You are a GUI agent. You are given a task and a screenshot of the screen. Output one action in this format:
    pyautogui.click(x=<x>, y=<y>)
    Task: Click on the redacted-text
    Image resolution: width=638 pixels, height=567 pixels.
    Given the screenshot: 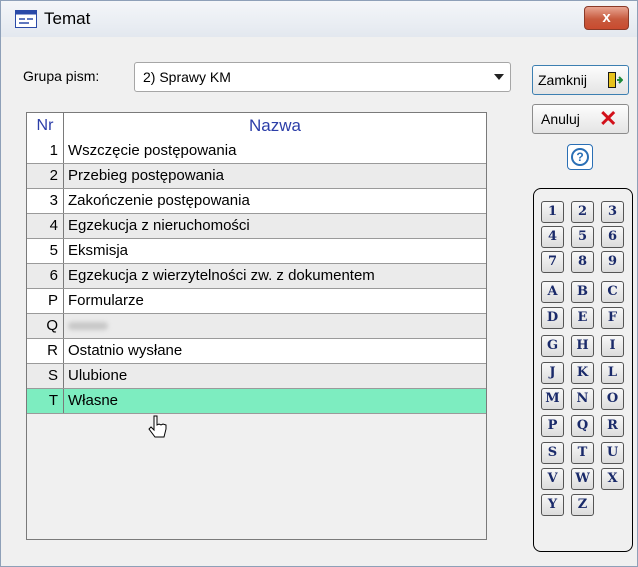 What is the action you would take?
    pyautogui.click(x=88, y=326)
    